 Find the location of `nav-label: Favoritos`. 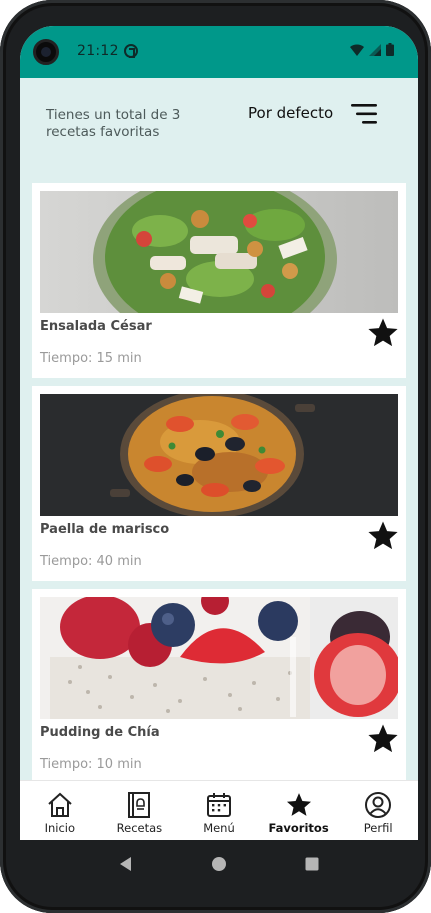

nav-label: Favoritos is located at coordinates (298, 828).